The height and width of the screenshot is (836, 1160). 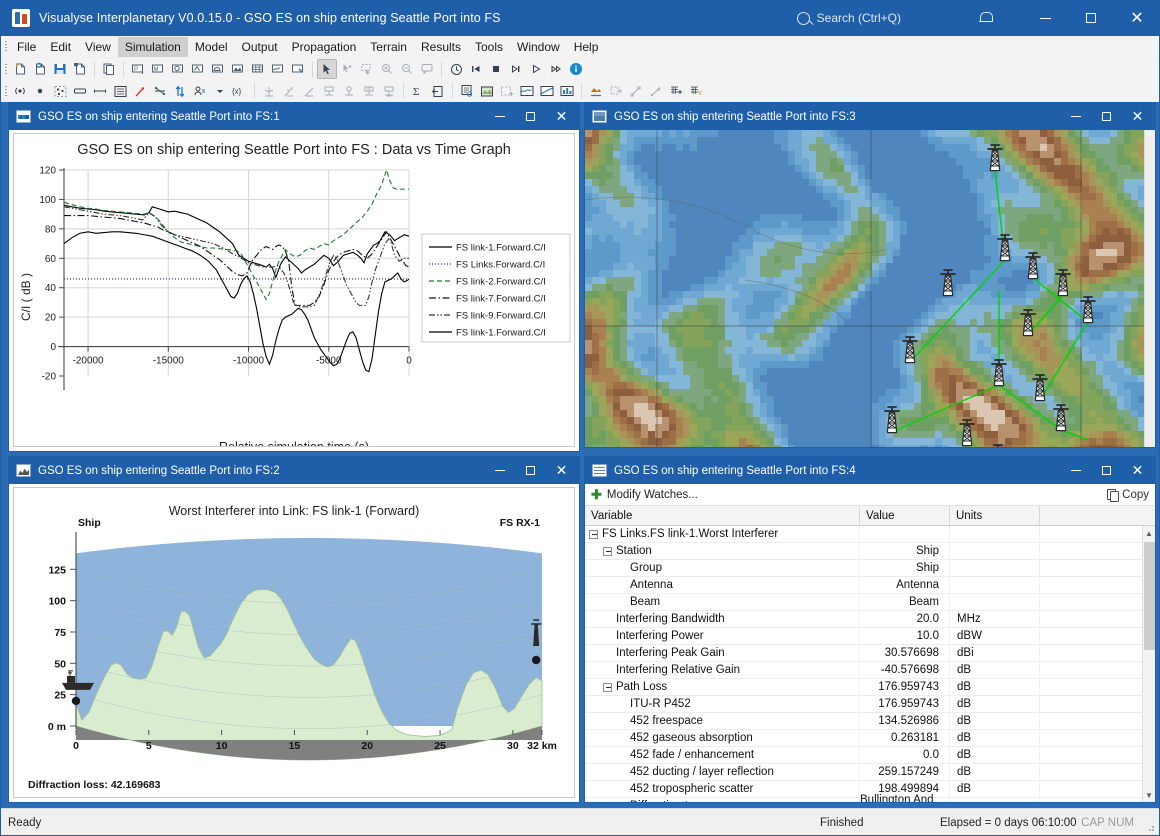 What do you see at coordinates (676, 91) in the screenshot?
I see `matrix-icon` at bounding box center [676, 91].